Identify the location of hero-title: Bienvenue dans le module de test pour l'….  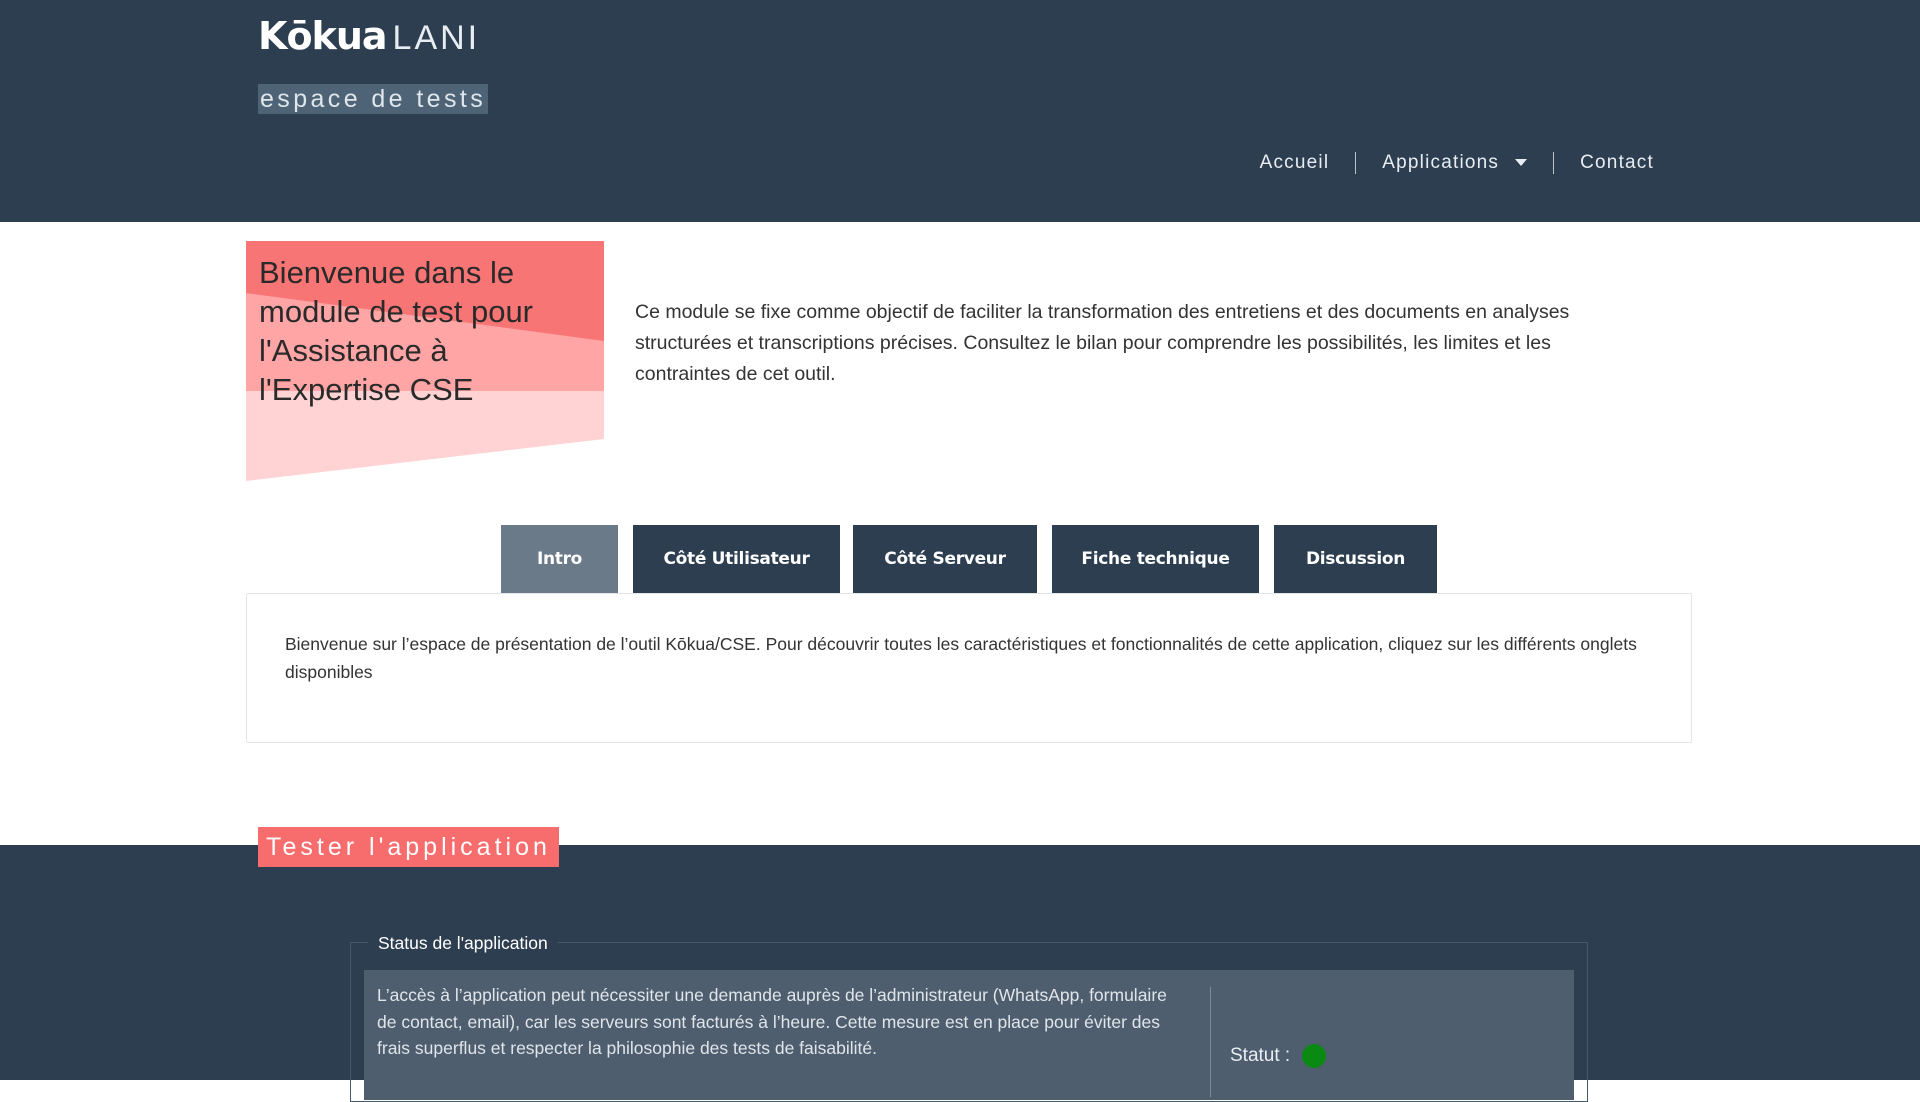
(396, 331).